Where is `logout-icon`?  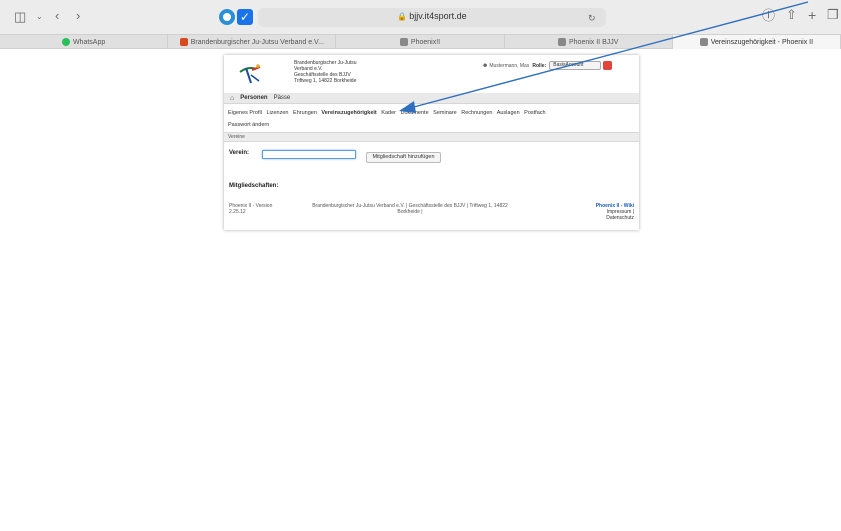 logout-icon is located at coordinates (608, 65).